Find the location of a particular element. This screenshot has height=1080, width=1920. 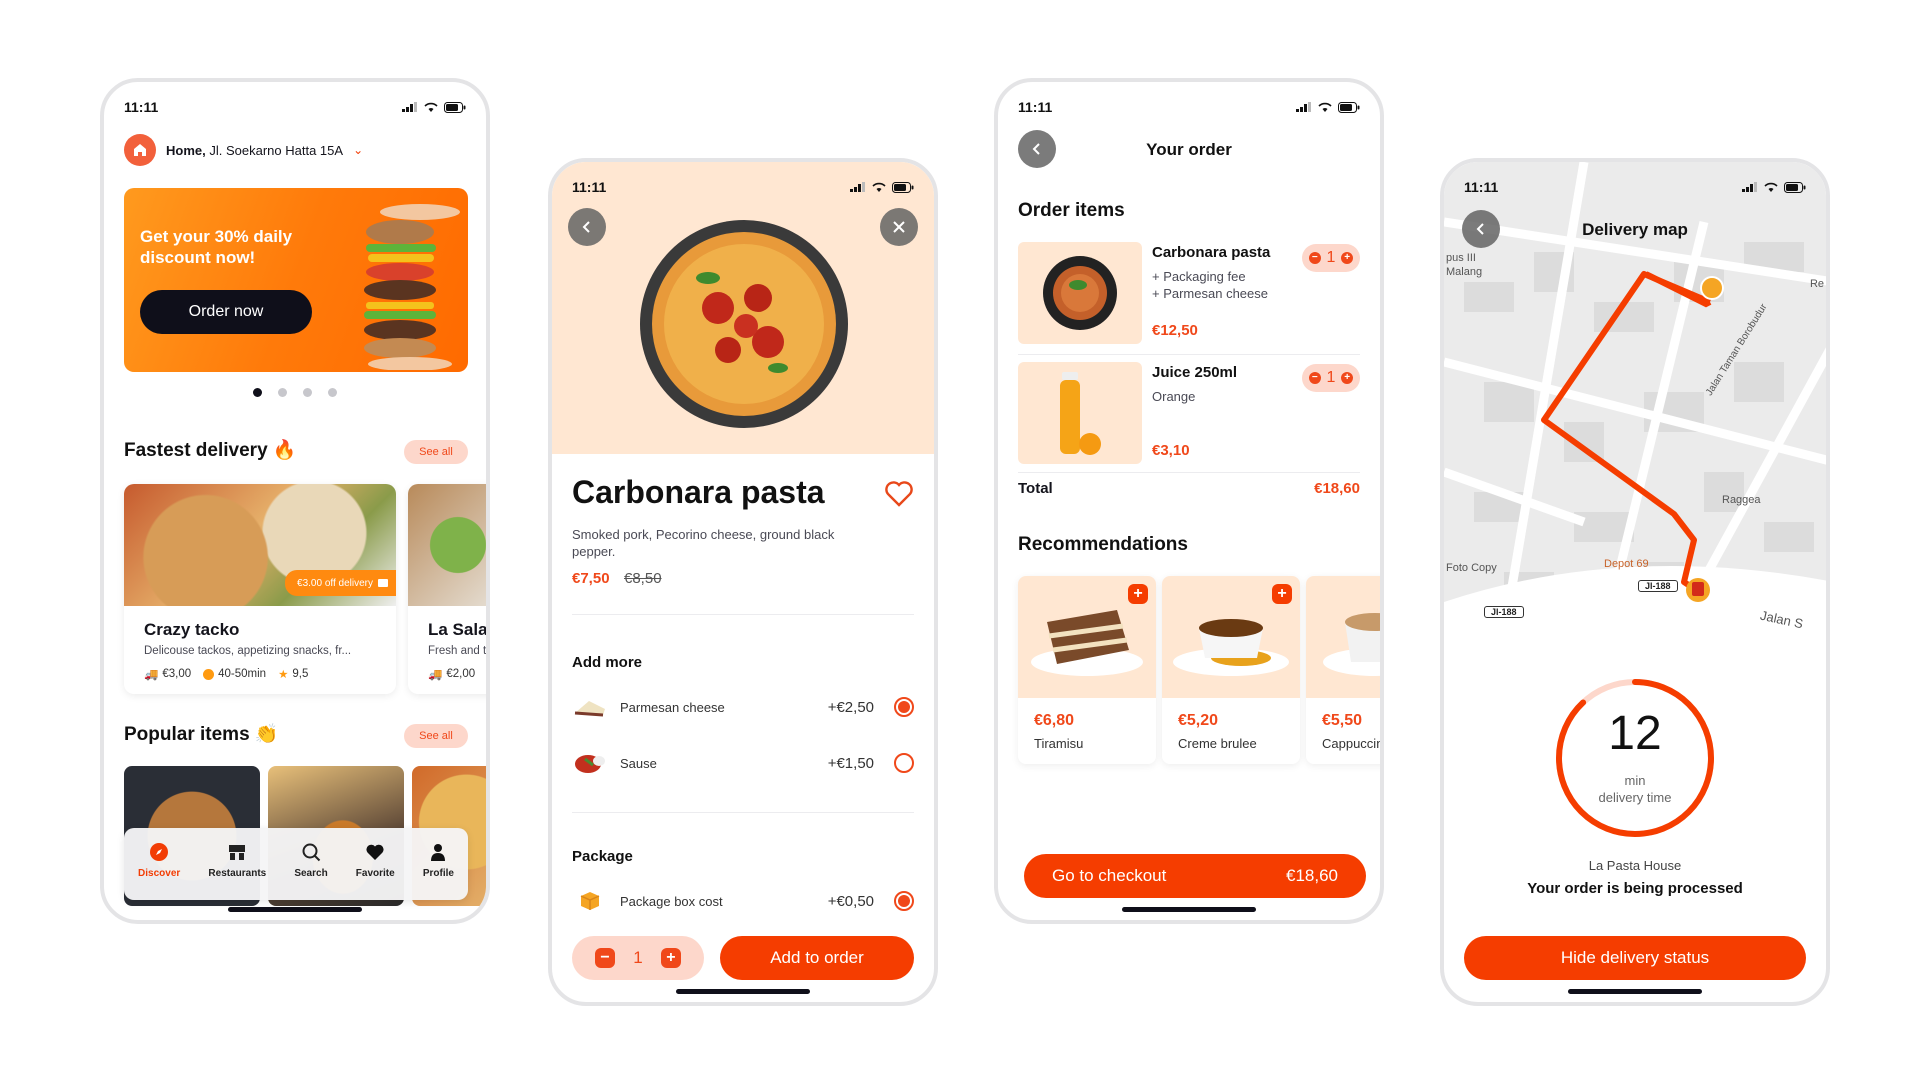

addon-name: Sause is located at coordinates (638, 763).